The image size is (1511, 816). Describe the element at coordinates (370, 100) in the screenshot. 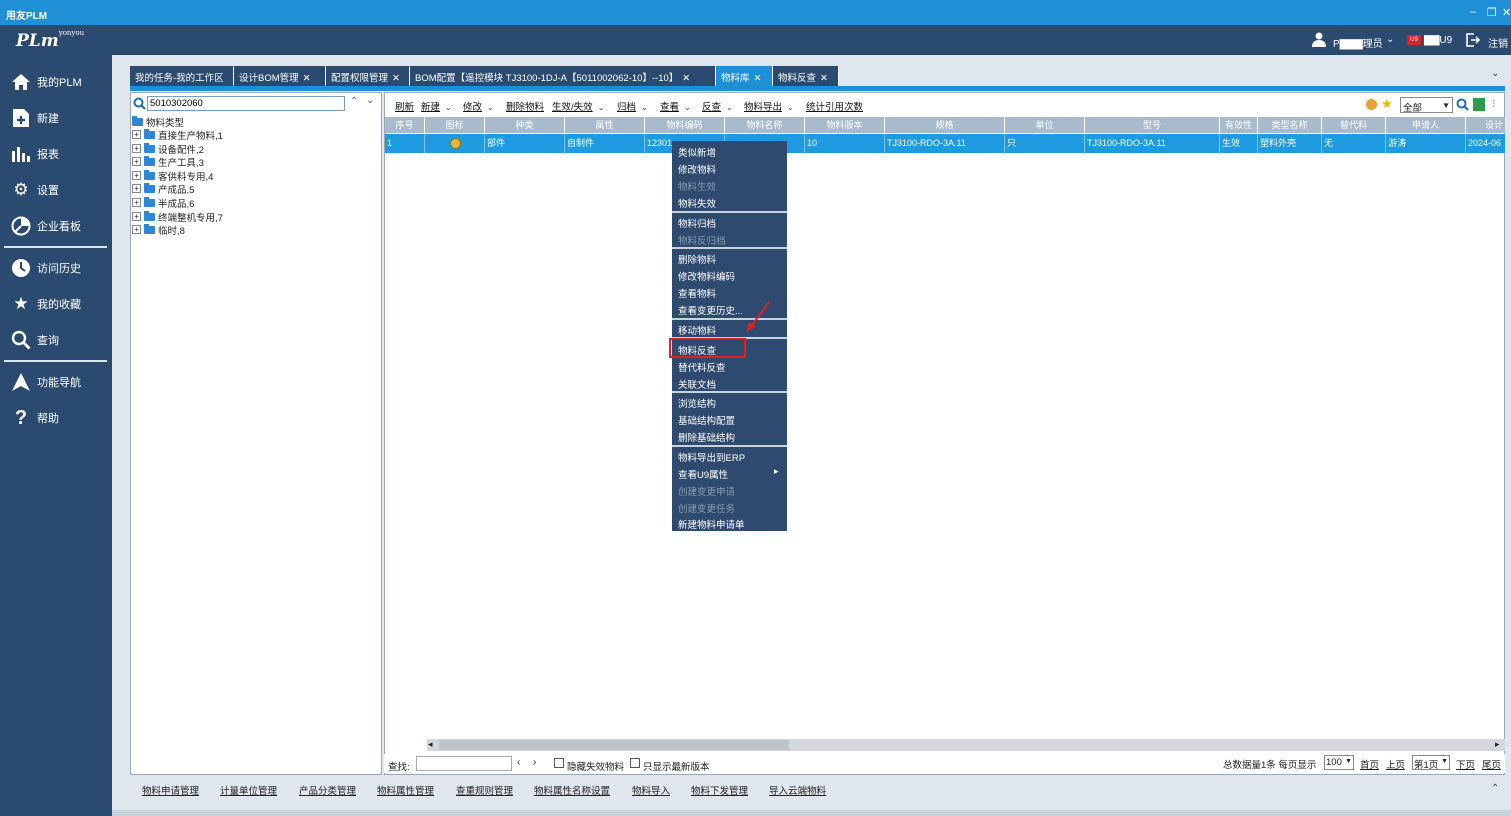

I see `search-next-icon: ⌄` at that location.